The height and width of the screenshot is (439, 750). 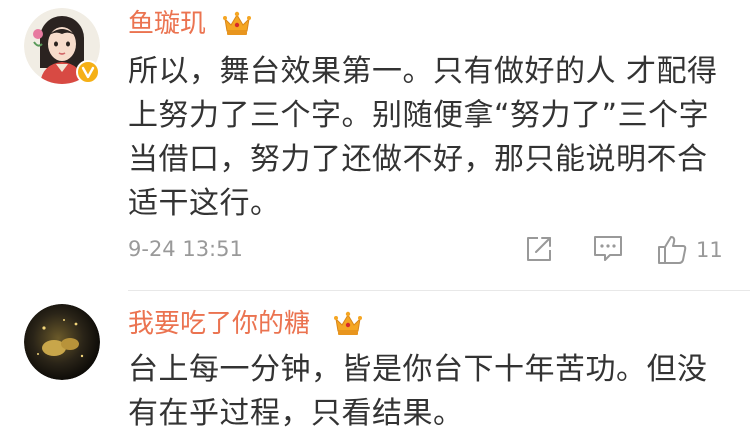 I want to click on username: 鱼璇玑, so click(x=167, y=24).